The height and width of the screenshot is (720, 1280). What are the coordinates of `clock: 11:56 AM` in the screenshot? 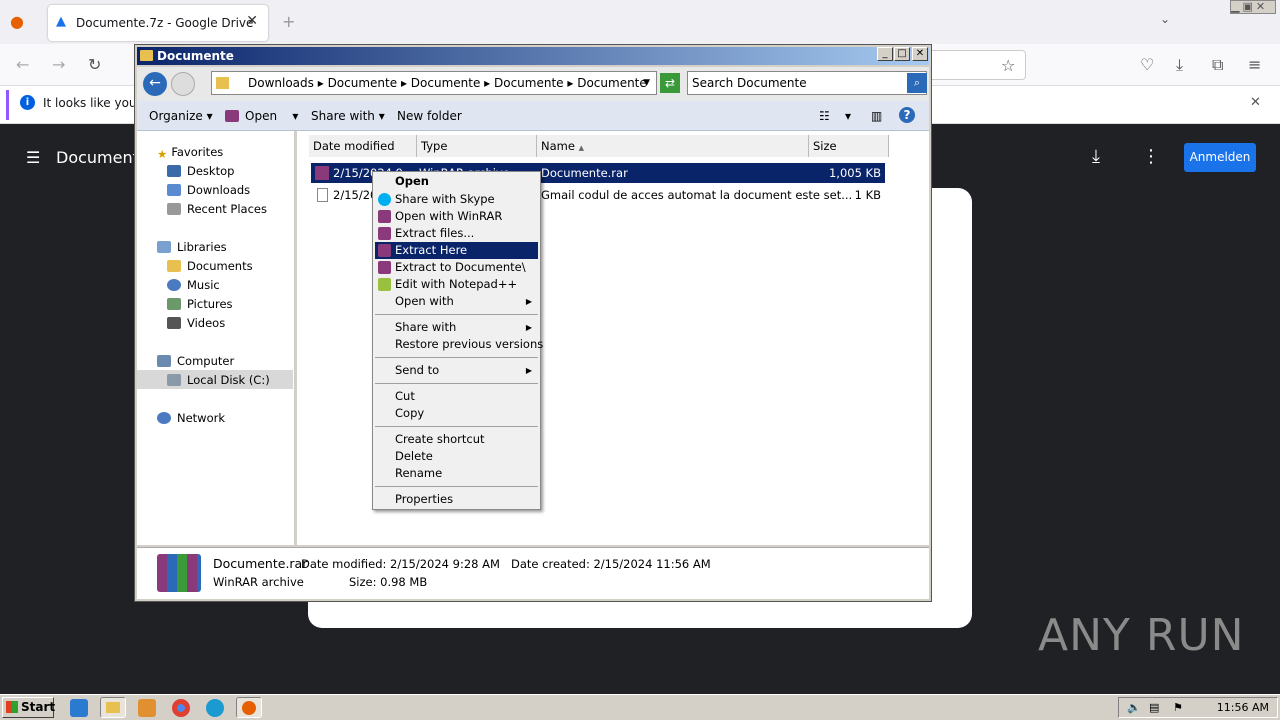 It's located at (1243, 707).